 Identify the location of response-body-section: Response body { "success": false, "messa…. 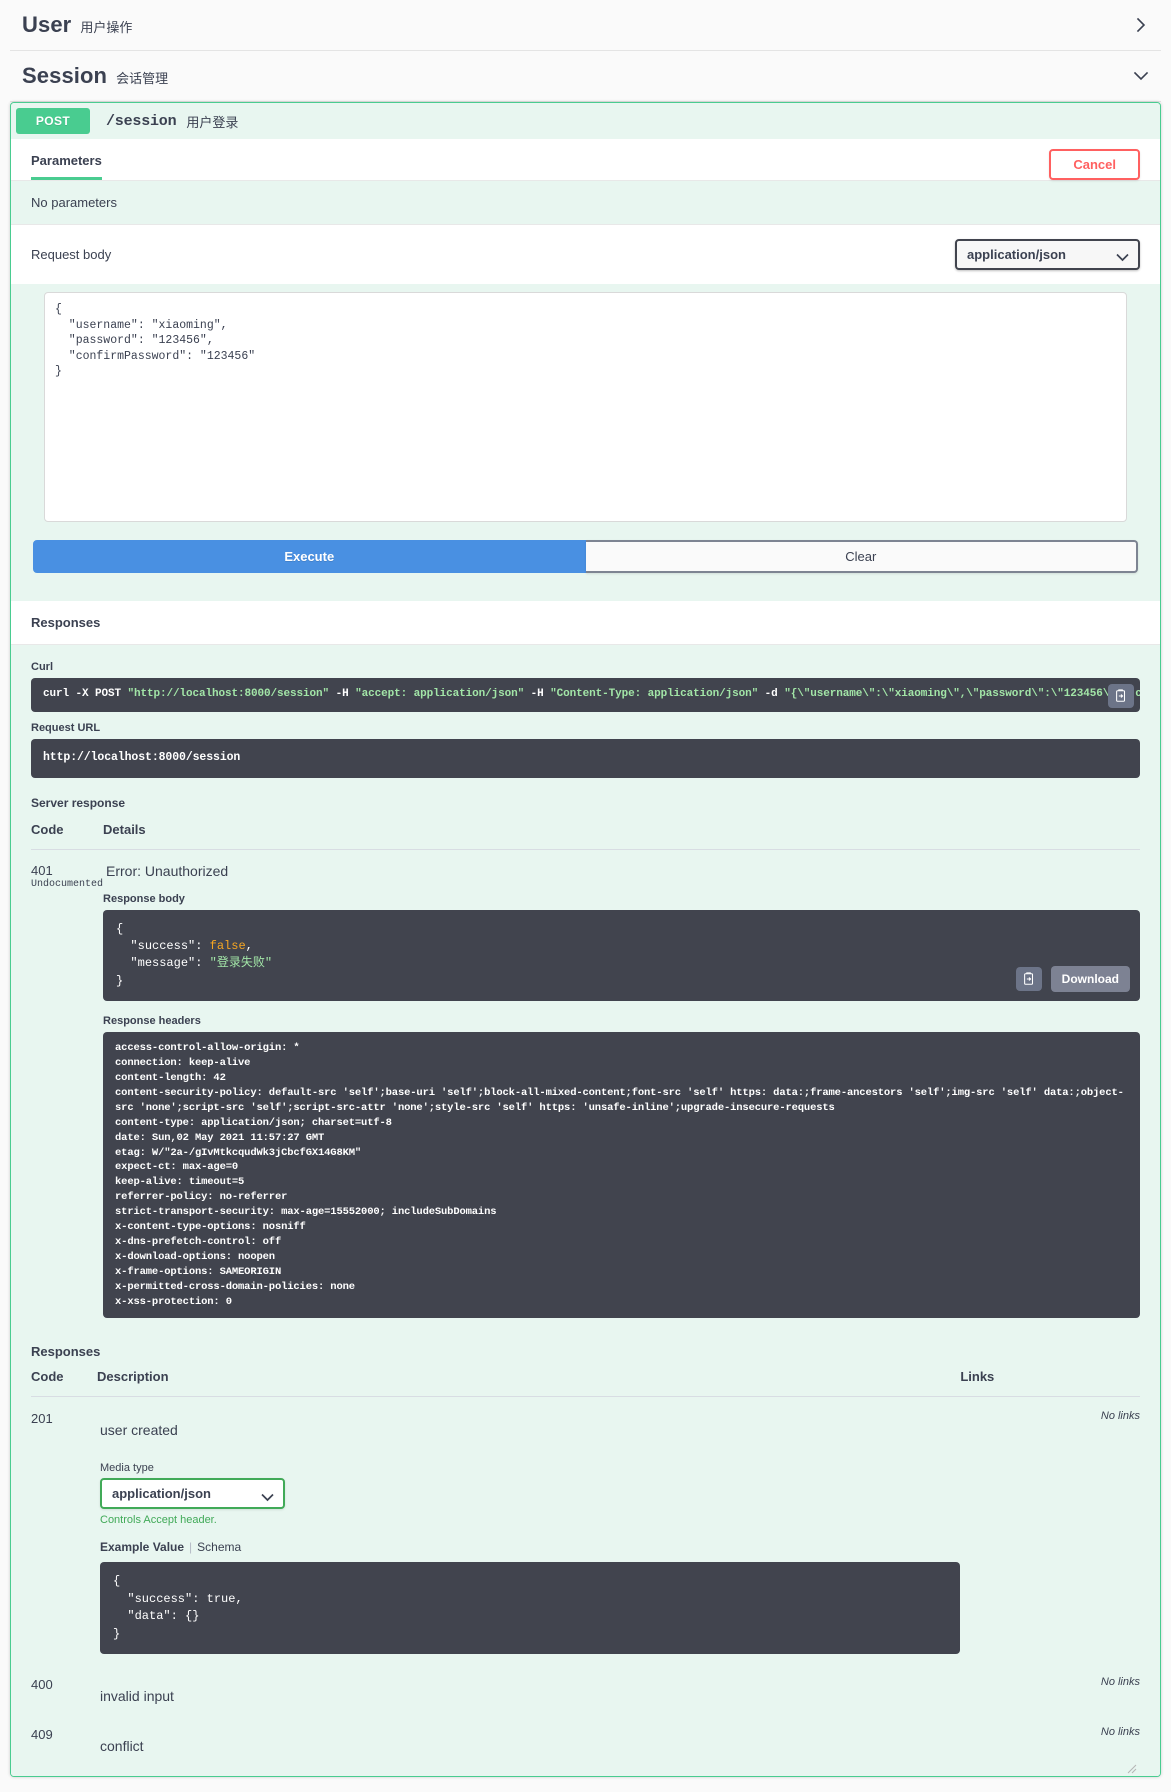
(621, 947).